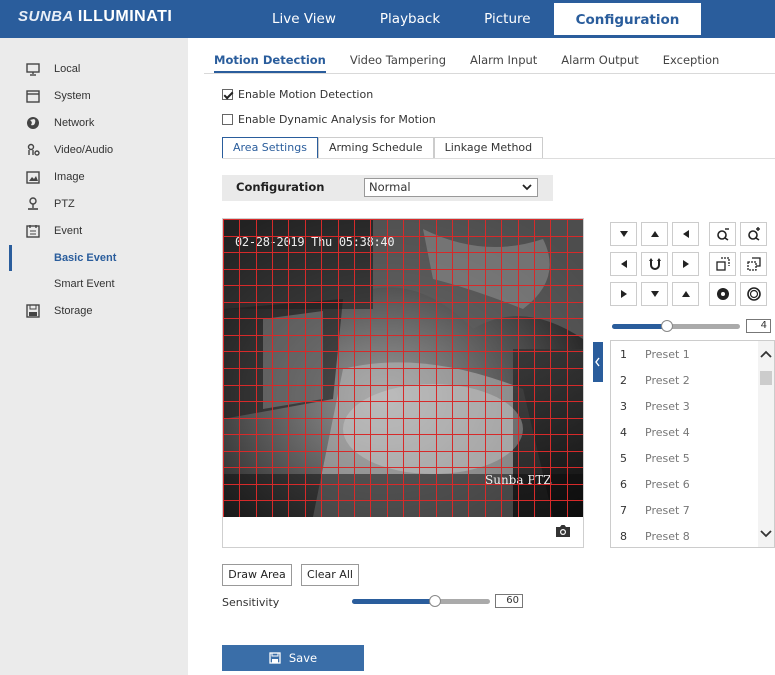  I want to click on auto-rotate-icon, so click(654, 264).